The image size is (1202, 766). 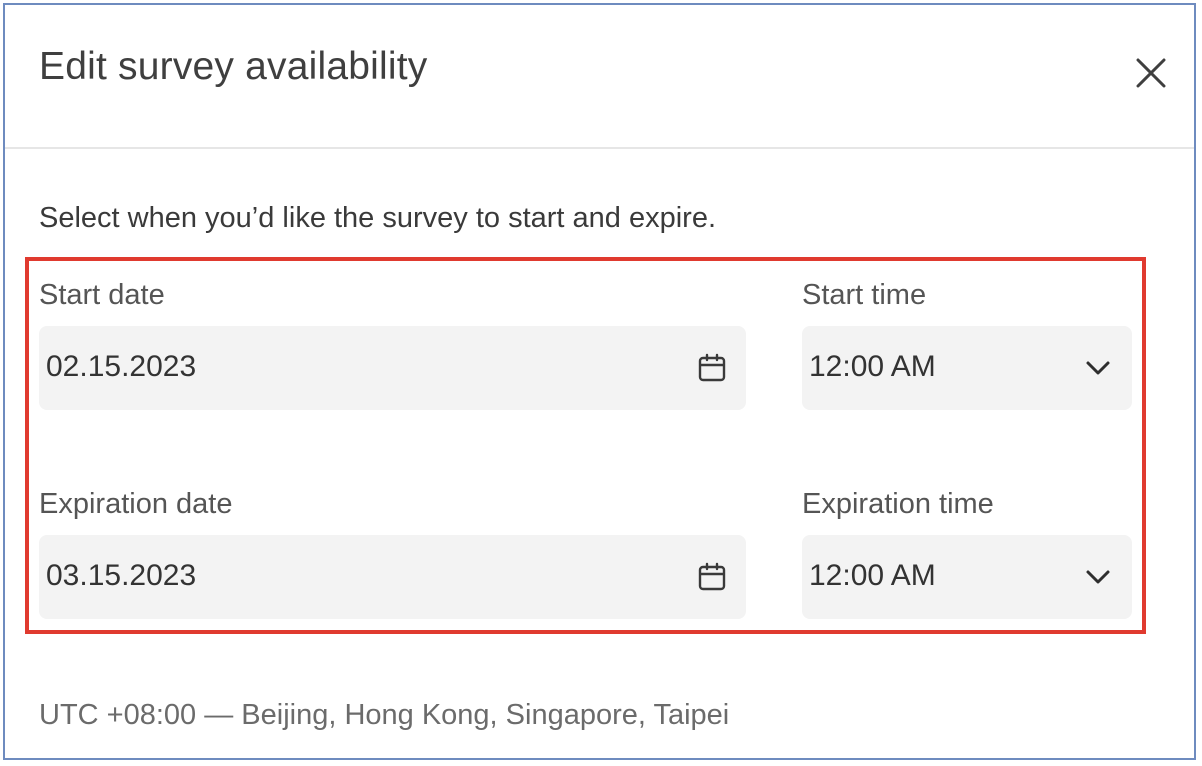 I want to click on expiration-time-value: 12:00 AM, so click(x=872, y=575).